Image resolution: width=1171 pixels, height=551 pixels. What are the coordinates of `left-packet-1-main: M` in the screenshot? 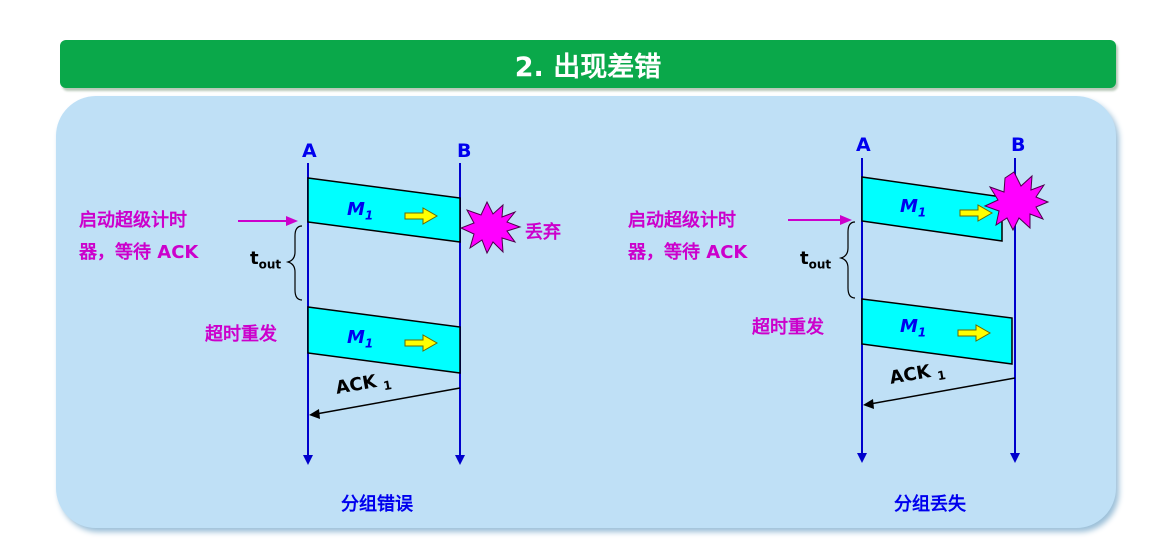 It's located at (356, 209).